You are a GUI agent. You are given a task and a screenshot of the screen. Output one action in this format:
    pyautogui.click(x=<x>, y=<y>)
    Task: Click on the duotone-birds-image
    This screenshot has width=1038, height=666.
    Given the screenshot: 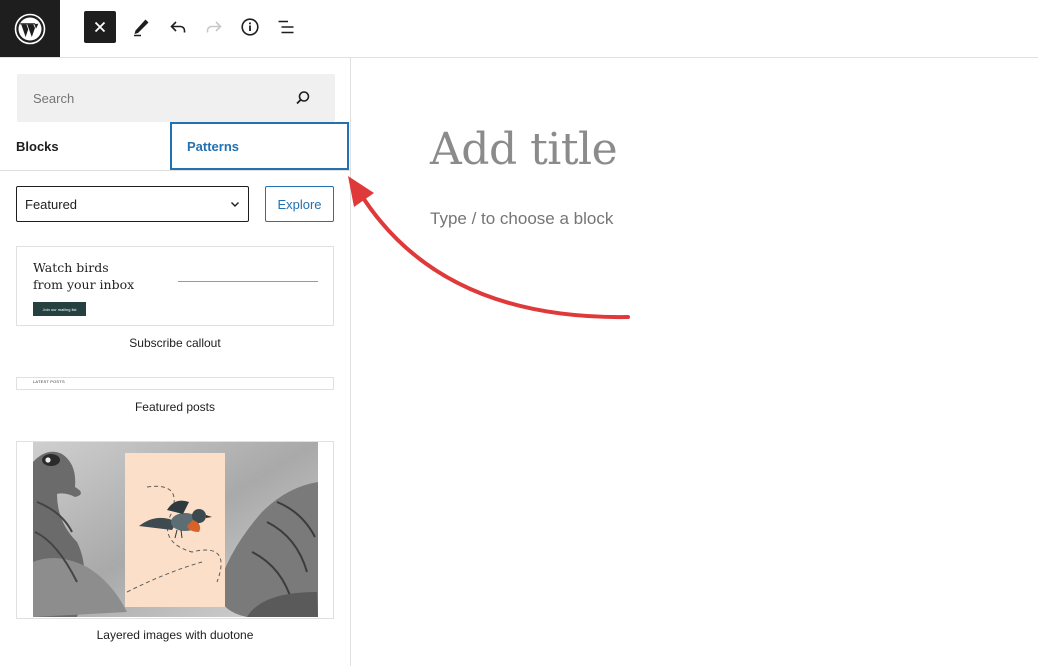 What is the action you would take?
    pyautogui.click(x=175, y=529)
    